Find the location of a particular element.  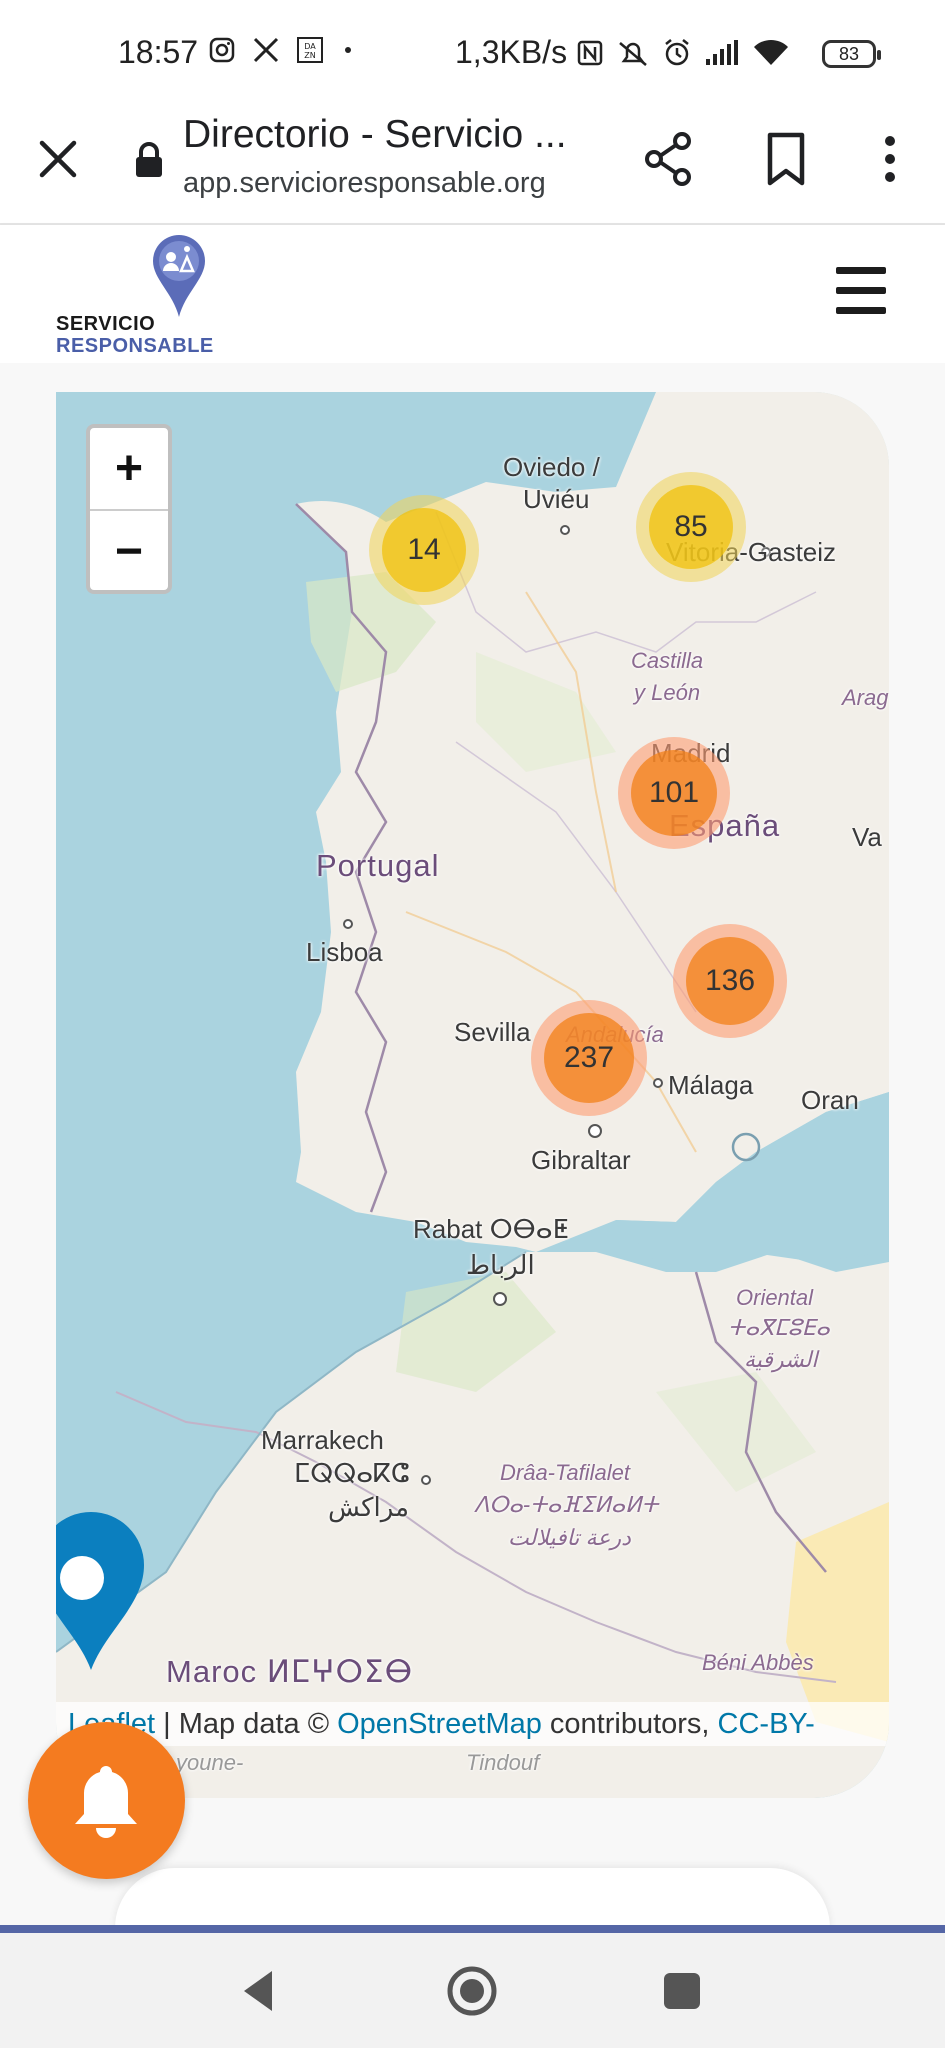

cluster-marker: 85 is located at coordinates (691, 527).